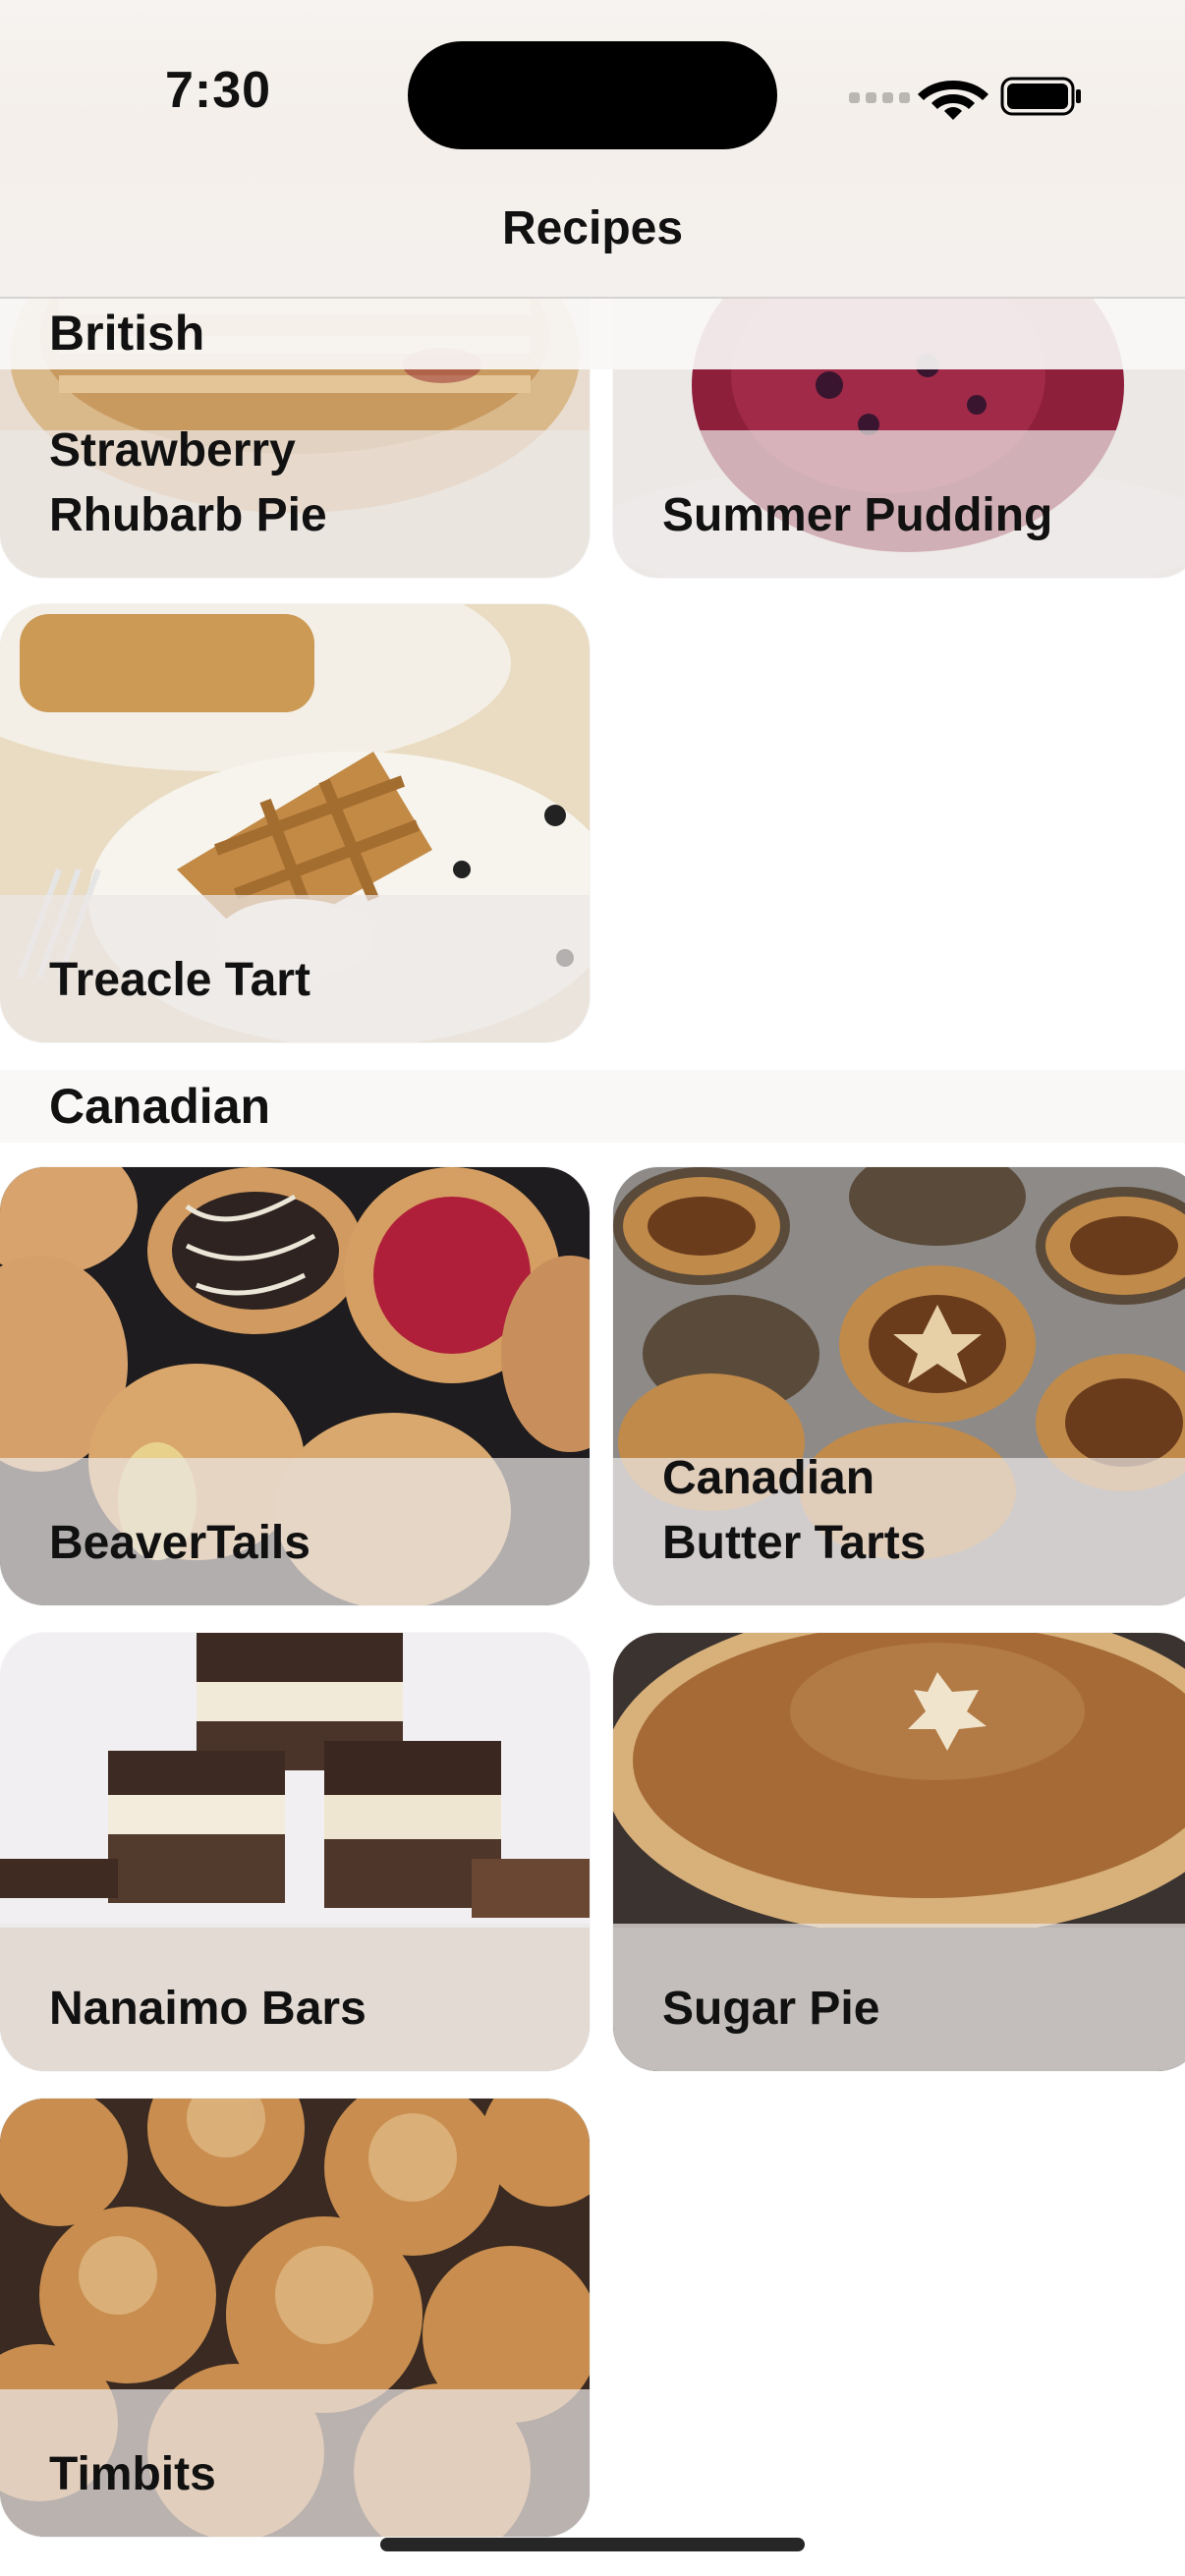  Describe the element at coordinates (769, 1478) in the screenshot. I see `recipe-name-line: Canadian` at that location.